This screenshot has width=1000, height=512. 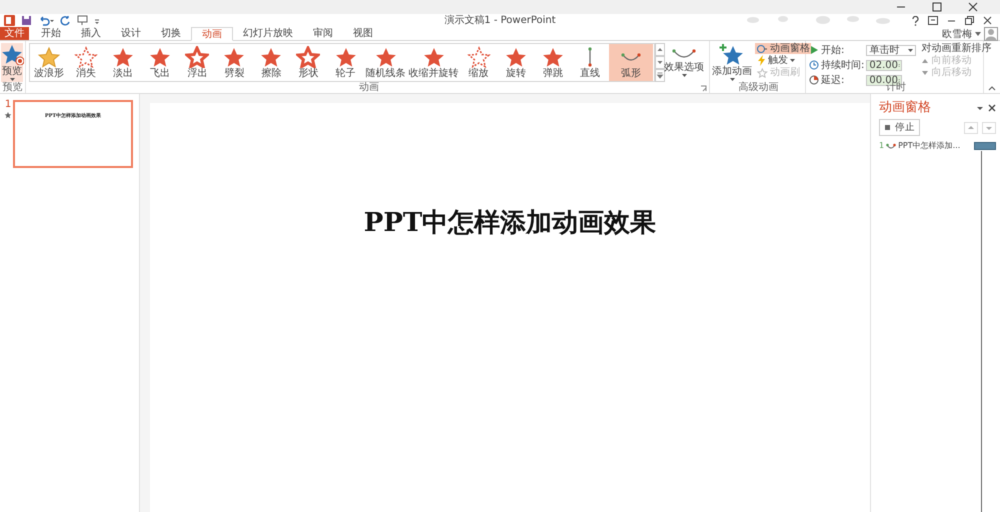 I want to click on user-name: 欧雪梅, so click(x=957, y=33).